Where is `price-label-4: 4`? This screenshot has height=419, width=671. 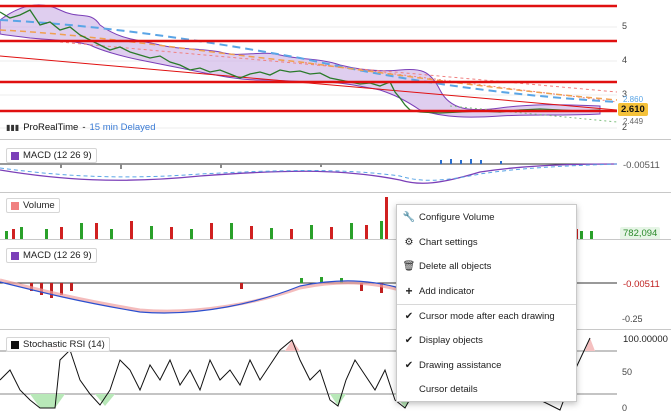
price-label-4: 4 is located at coordinates (625, 60).